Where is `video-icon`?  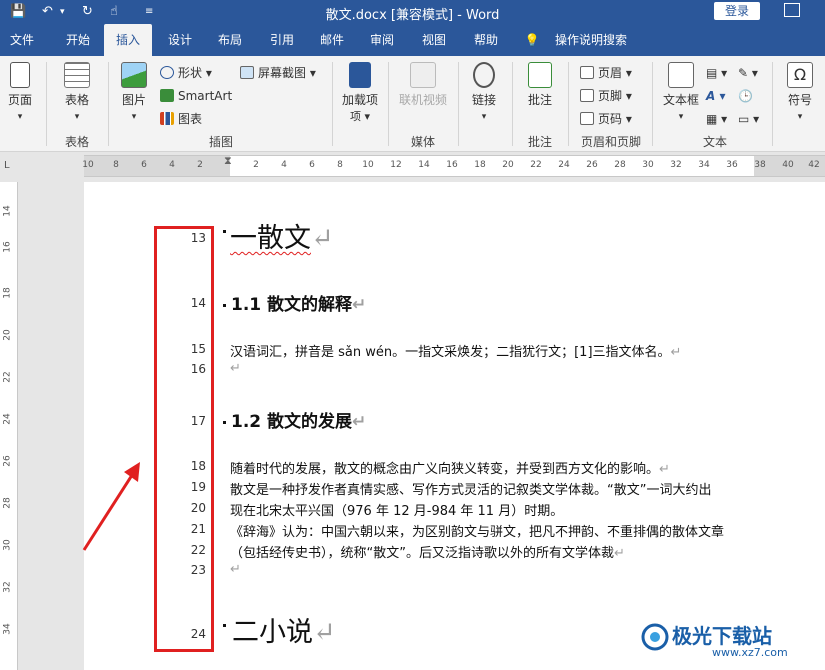 video-icon is located at coordinates (423, 75).